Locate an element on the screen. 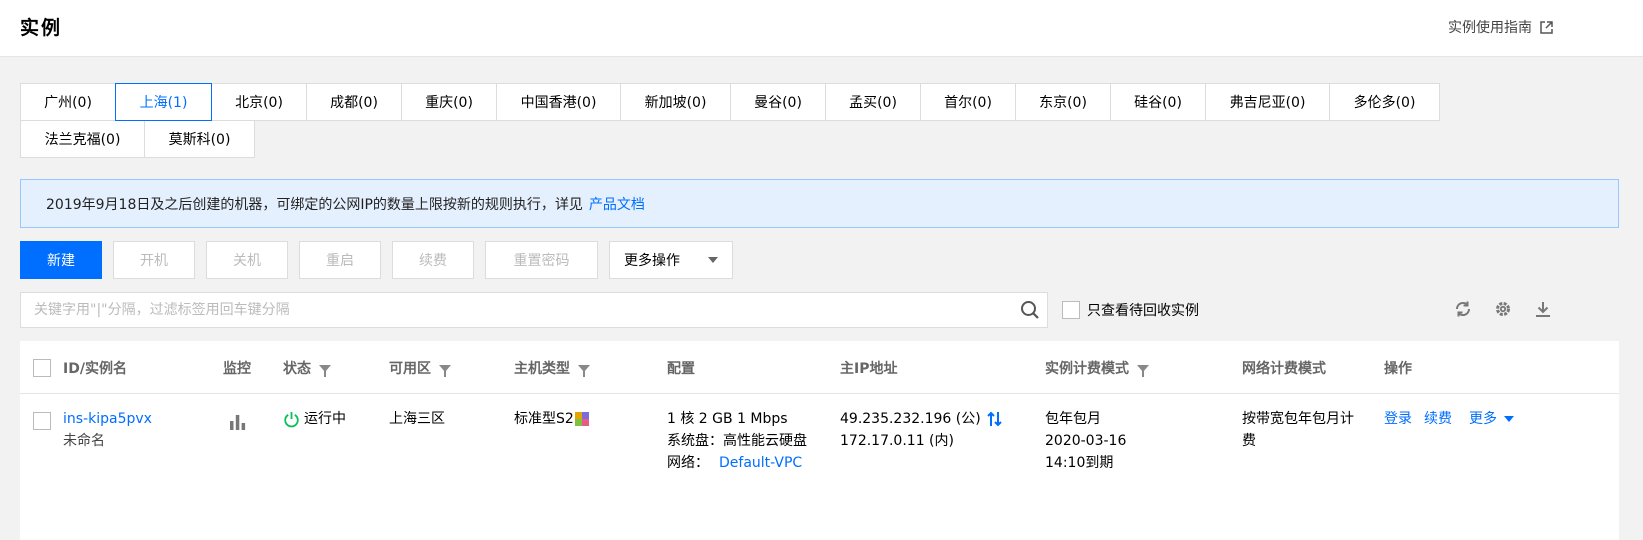 The image size is (1643, 540). row-checkbox is located at coordinates (42, 421).